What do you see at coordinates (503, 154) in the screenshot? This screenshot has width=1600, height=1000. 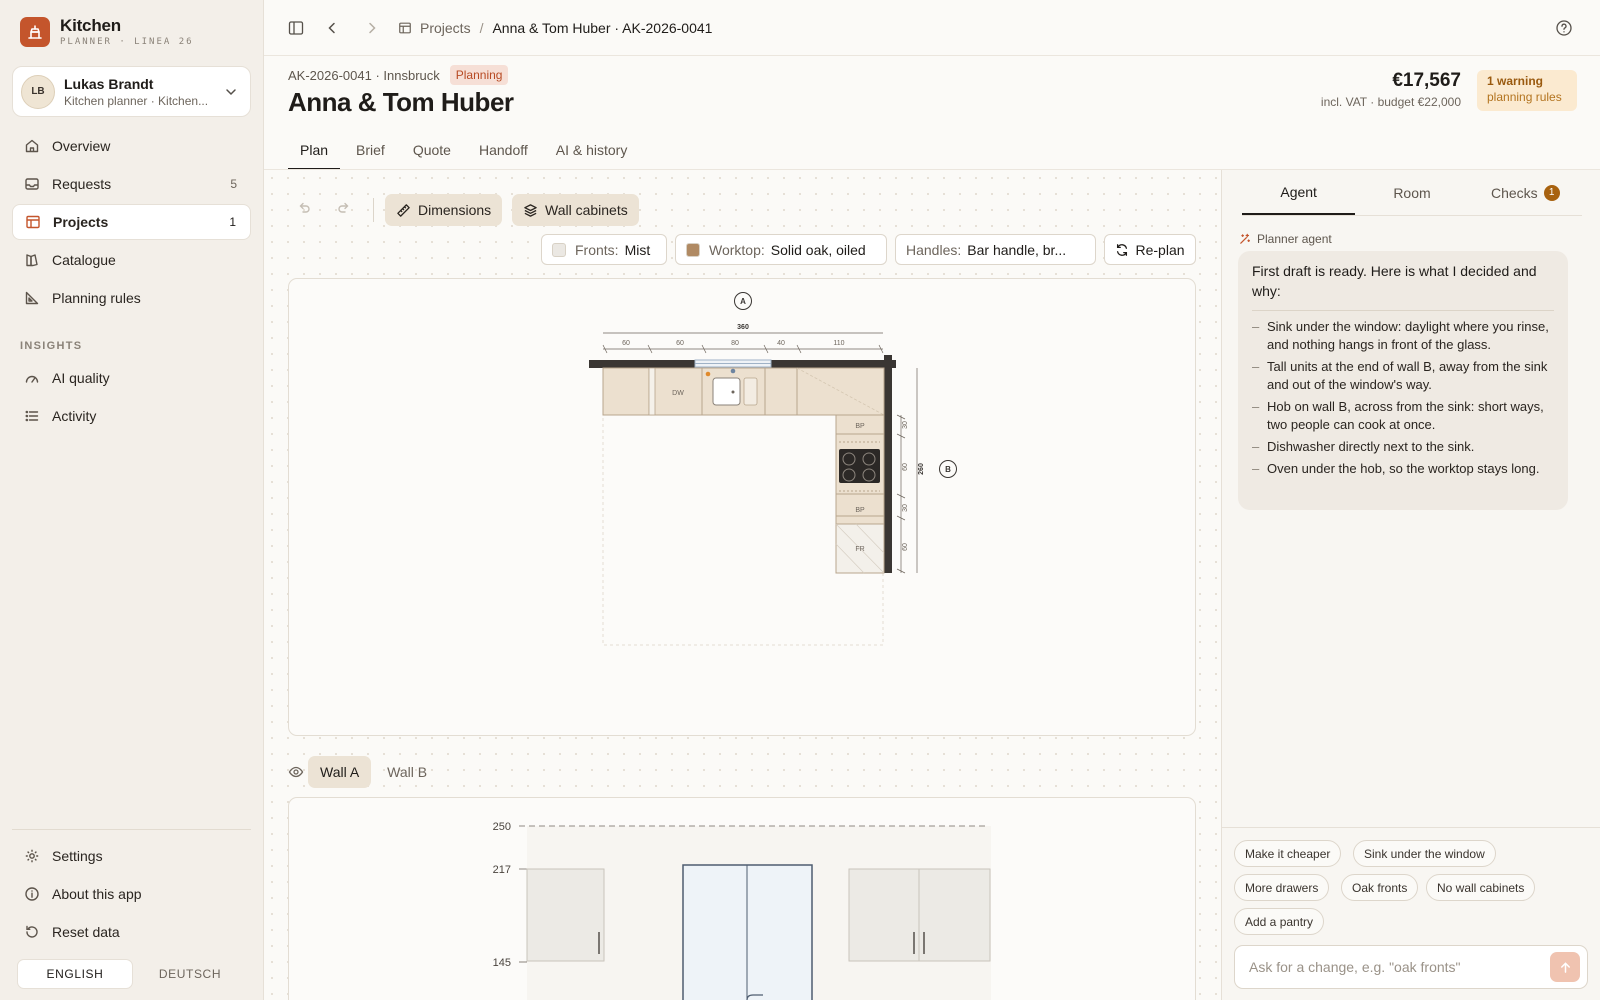 I see `tab-handoff: Handoff` at bounding box center [503, 154].